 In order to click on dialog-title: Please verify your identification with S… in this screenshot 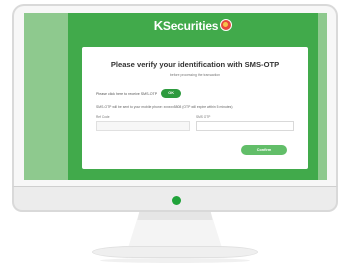, I will do `click(195, 64)`.